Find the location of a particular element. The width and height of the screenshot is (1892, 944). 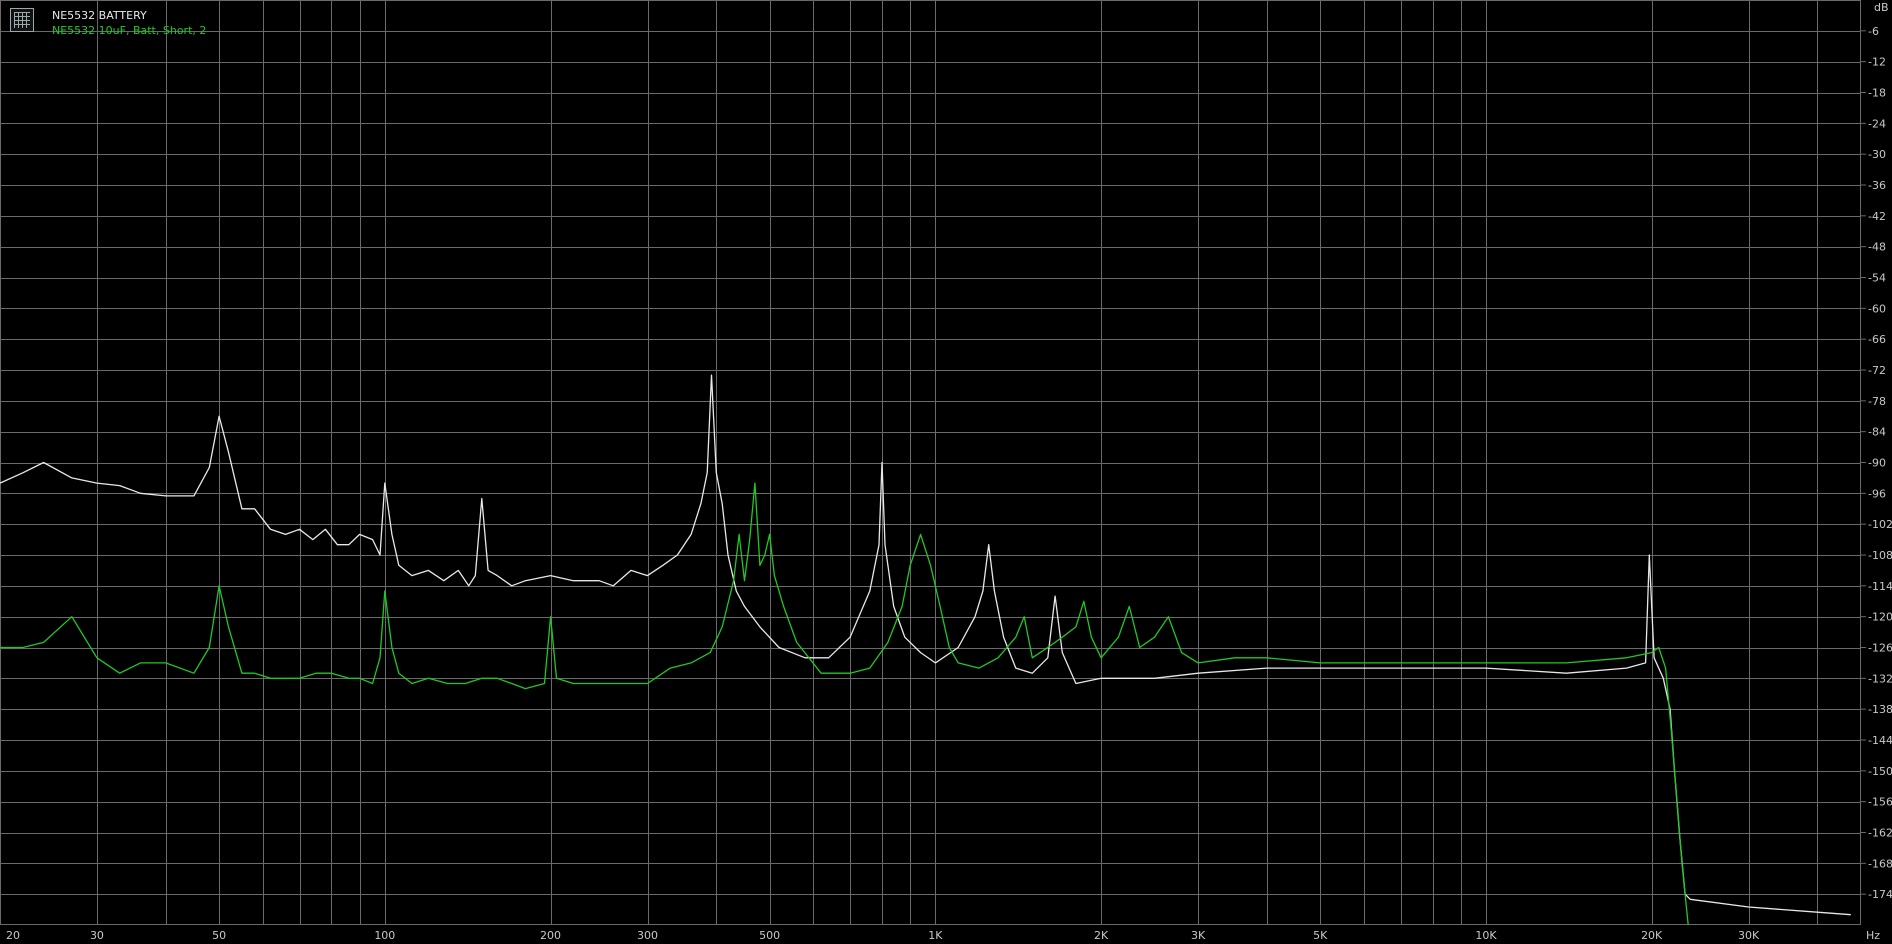

y-tick-label: -42 is located at coordinates (1877, 216).